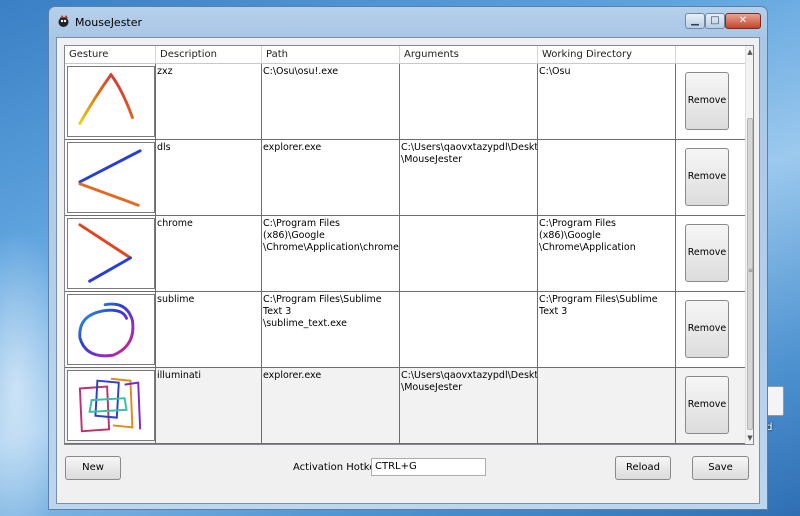  I want to click on description-cell: illuminati, so click(209, 405).